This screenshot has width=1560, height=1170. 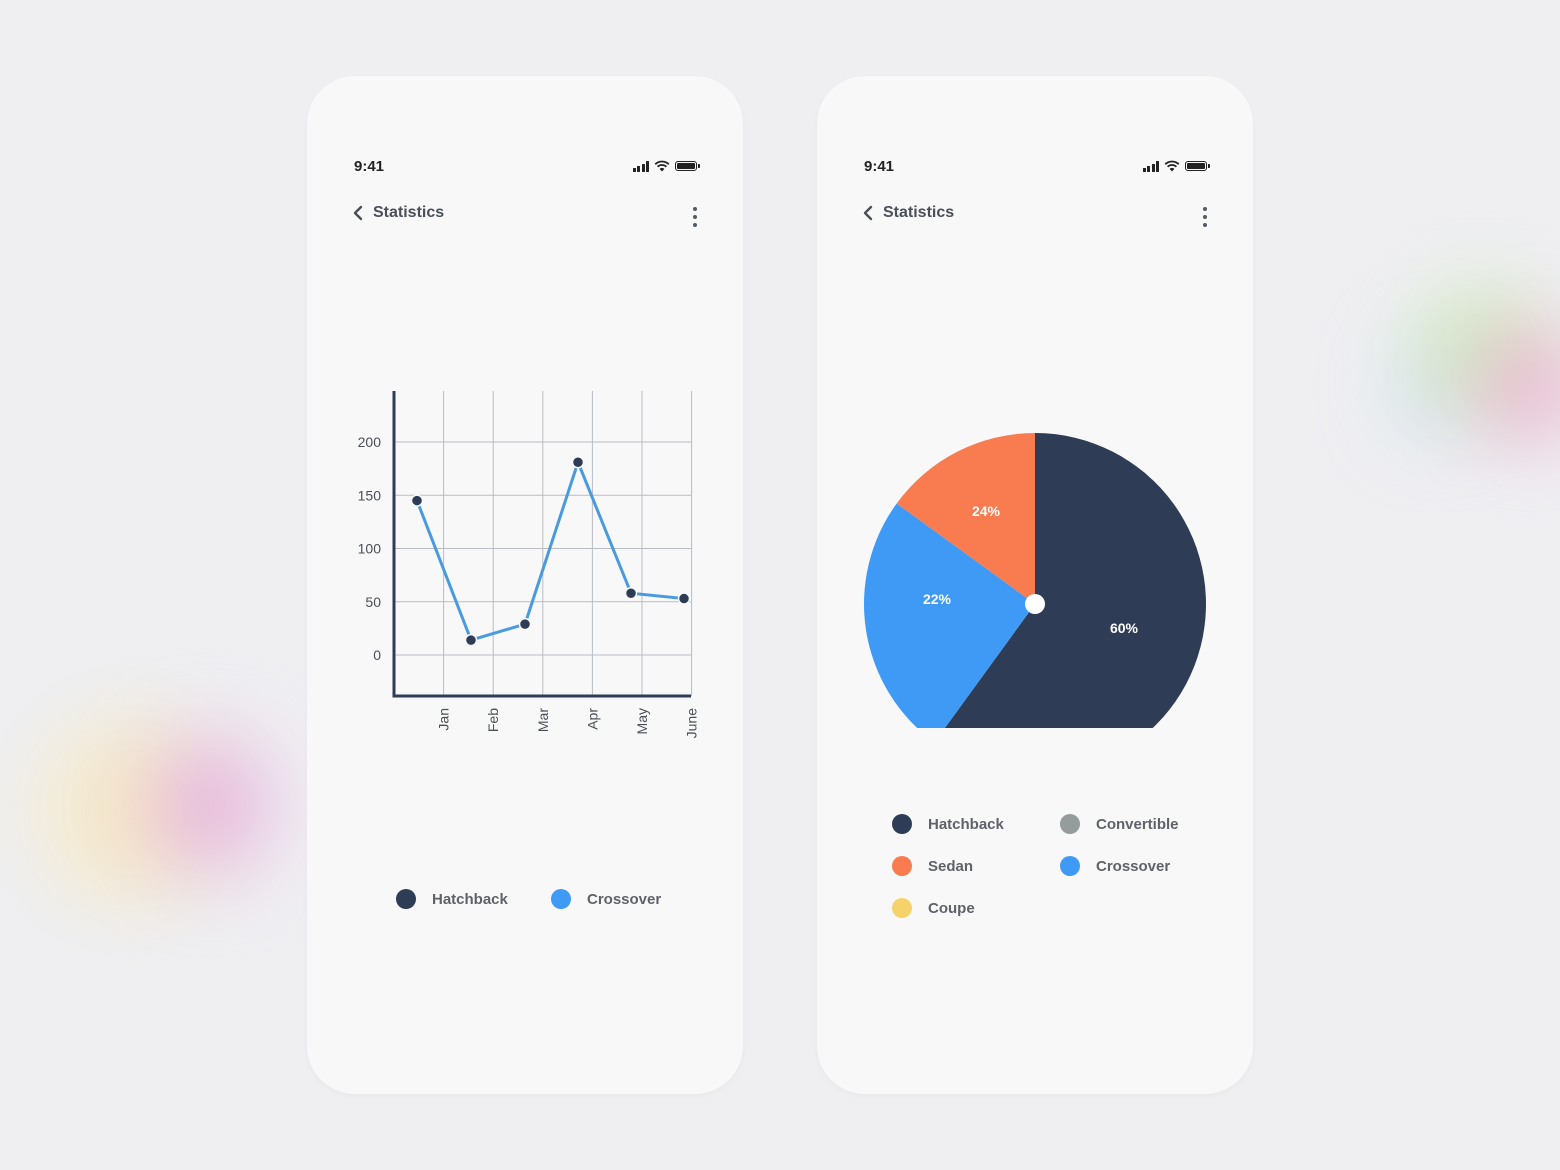 What do you see at coordinates (1035, 604) in the screenshot?
I see `pie-center-dot` at bounding box center [1035, 604].